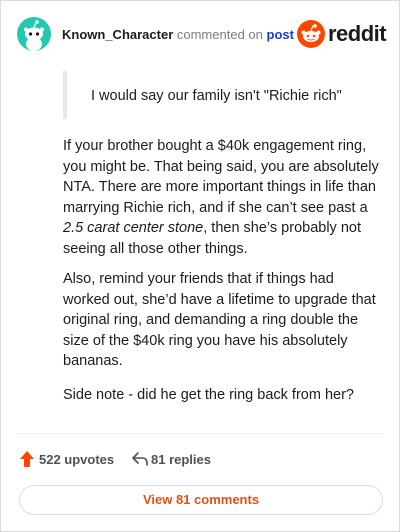  What do you see at coordinates (357, 33) in the screenshot?
I see `brand-wordmark: reddit` at bounding box center [357, 33].